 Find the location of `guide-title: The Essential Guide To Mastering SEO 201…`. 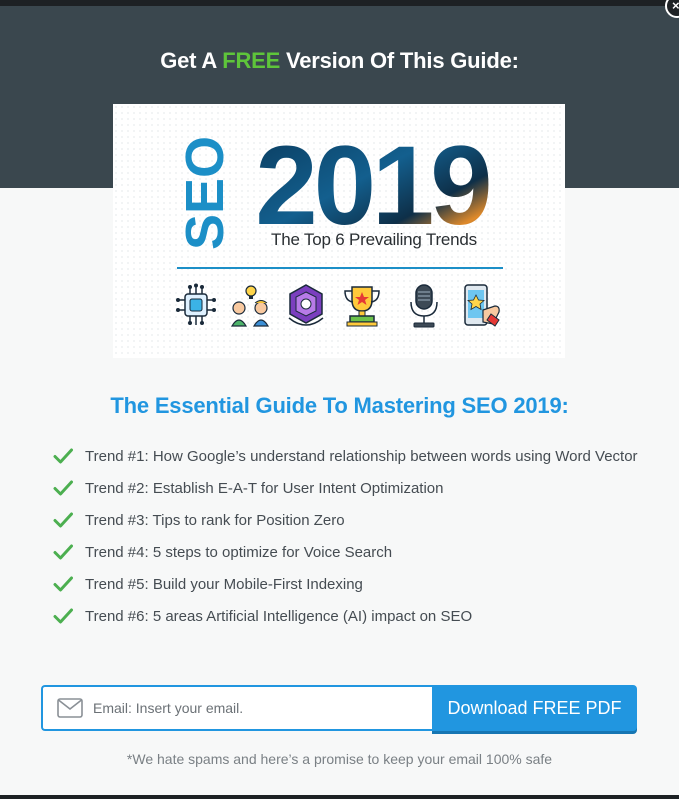

guide-title: The Essential Guide To Mastering SEO 201… is located at coordinates (339, 405).